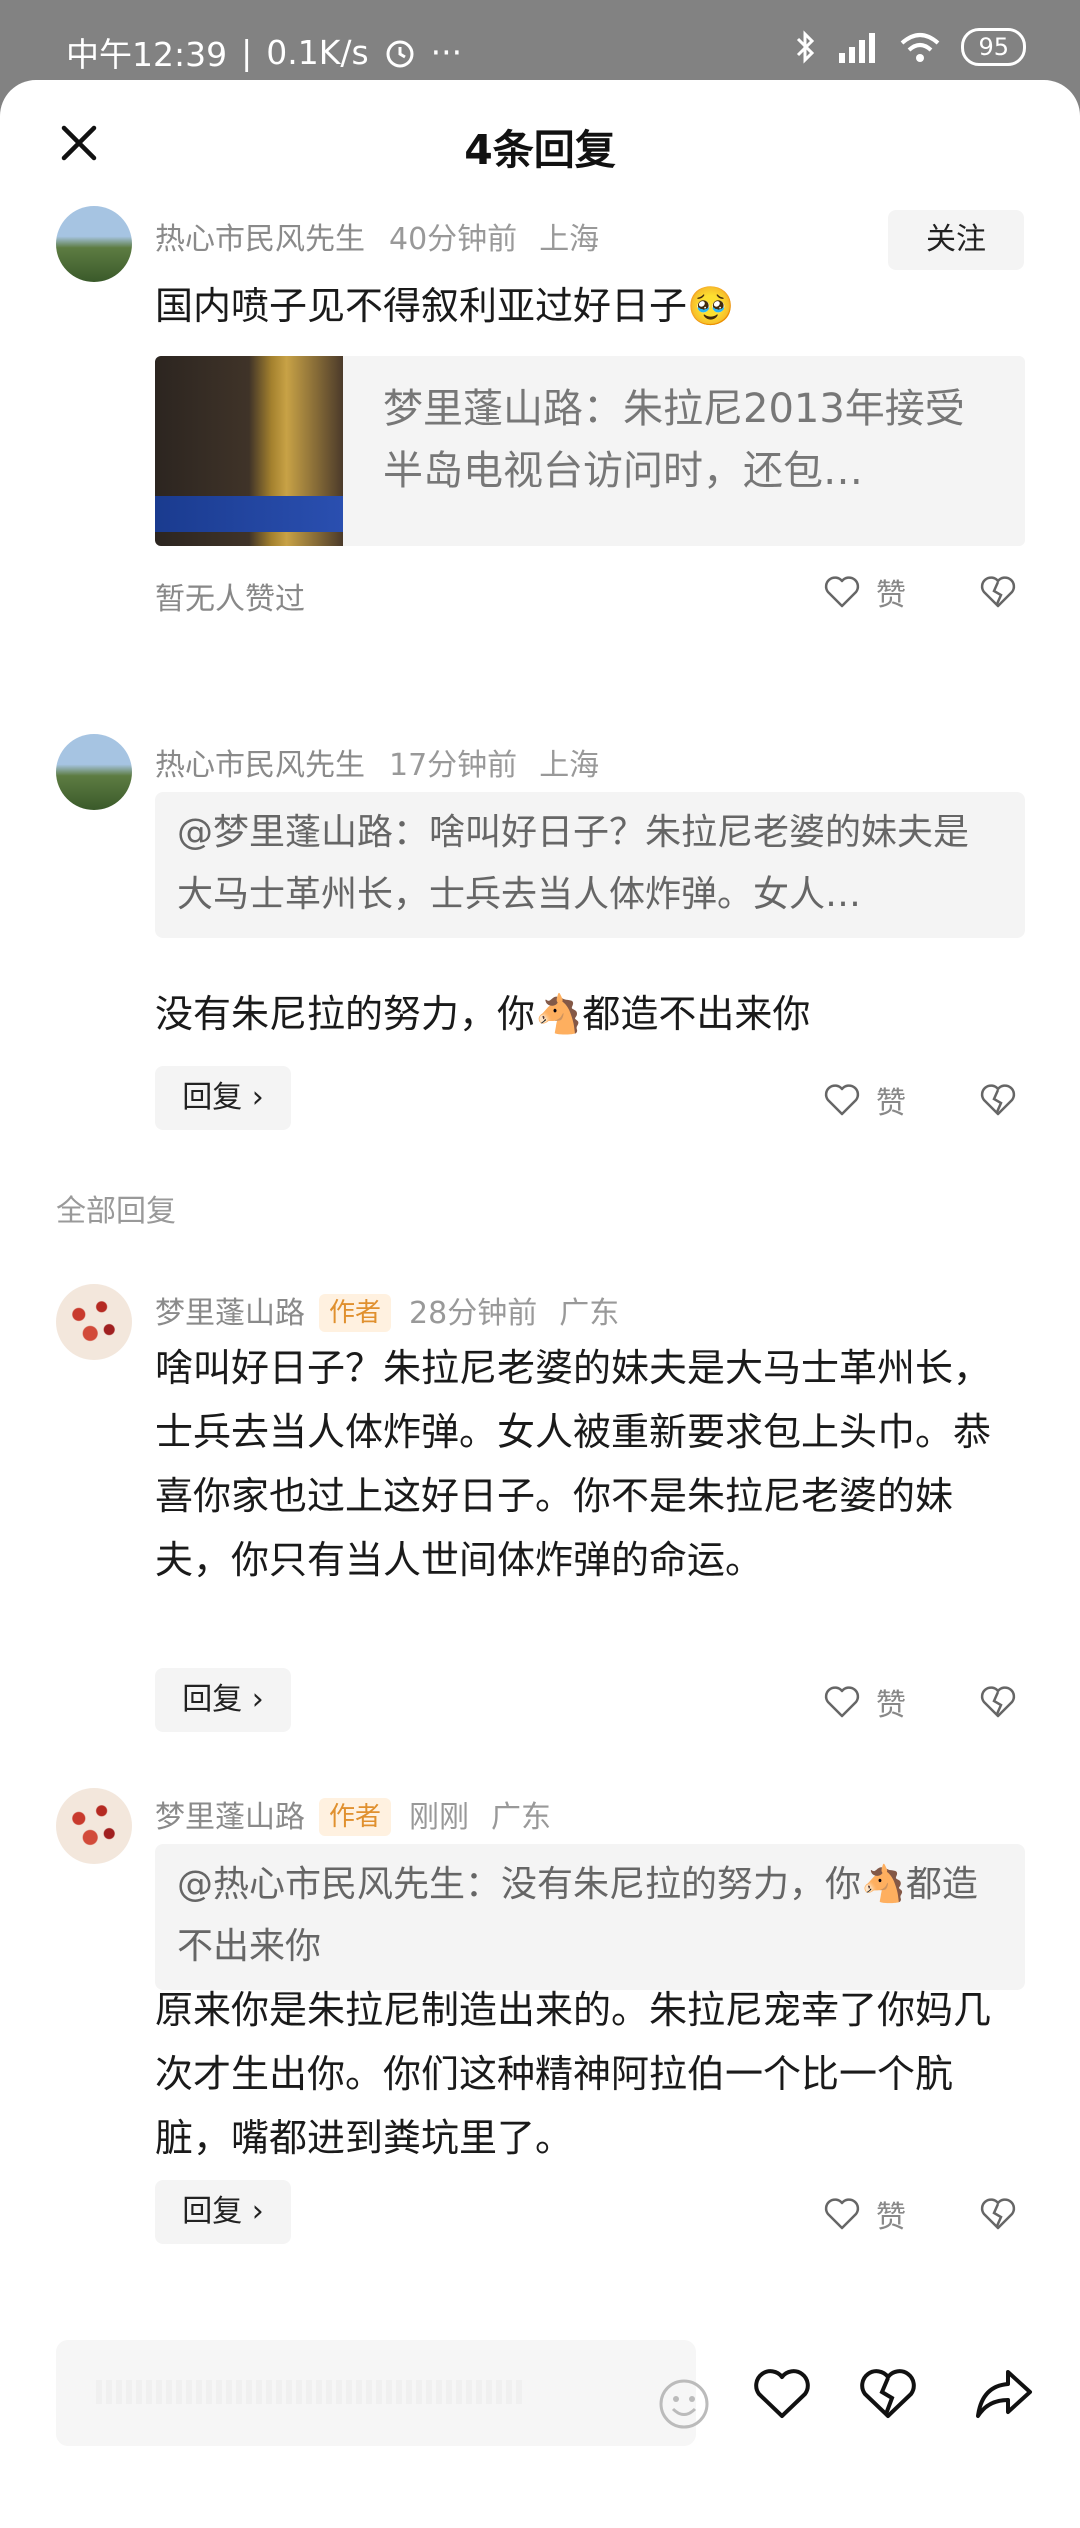 This screenshot has width=1080, height=2528. I want to click on follow-button: 关注, so click(956, 240).